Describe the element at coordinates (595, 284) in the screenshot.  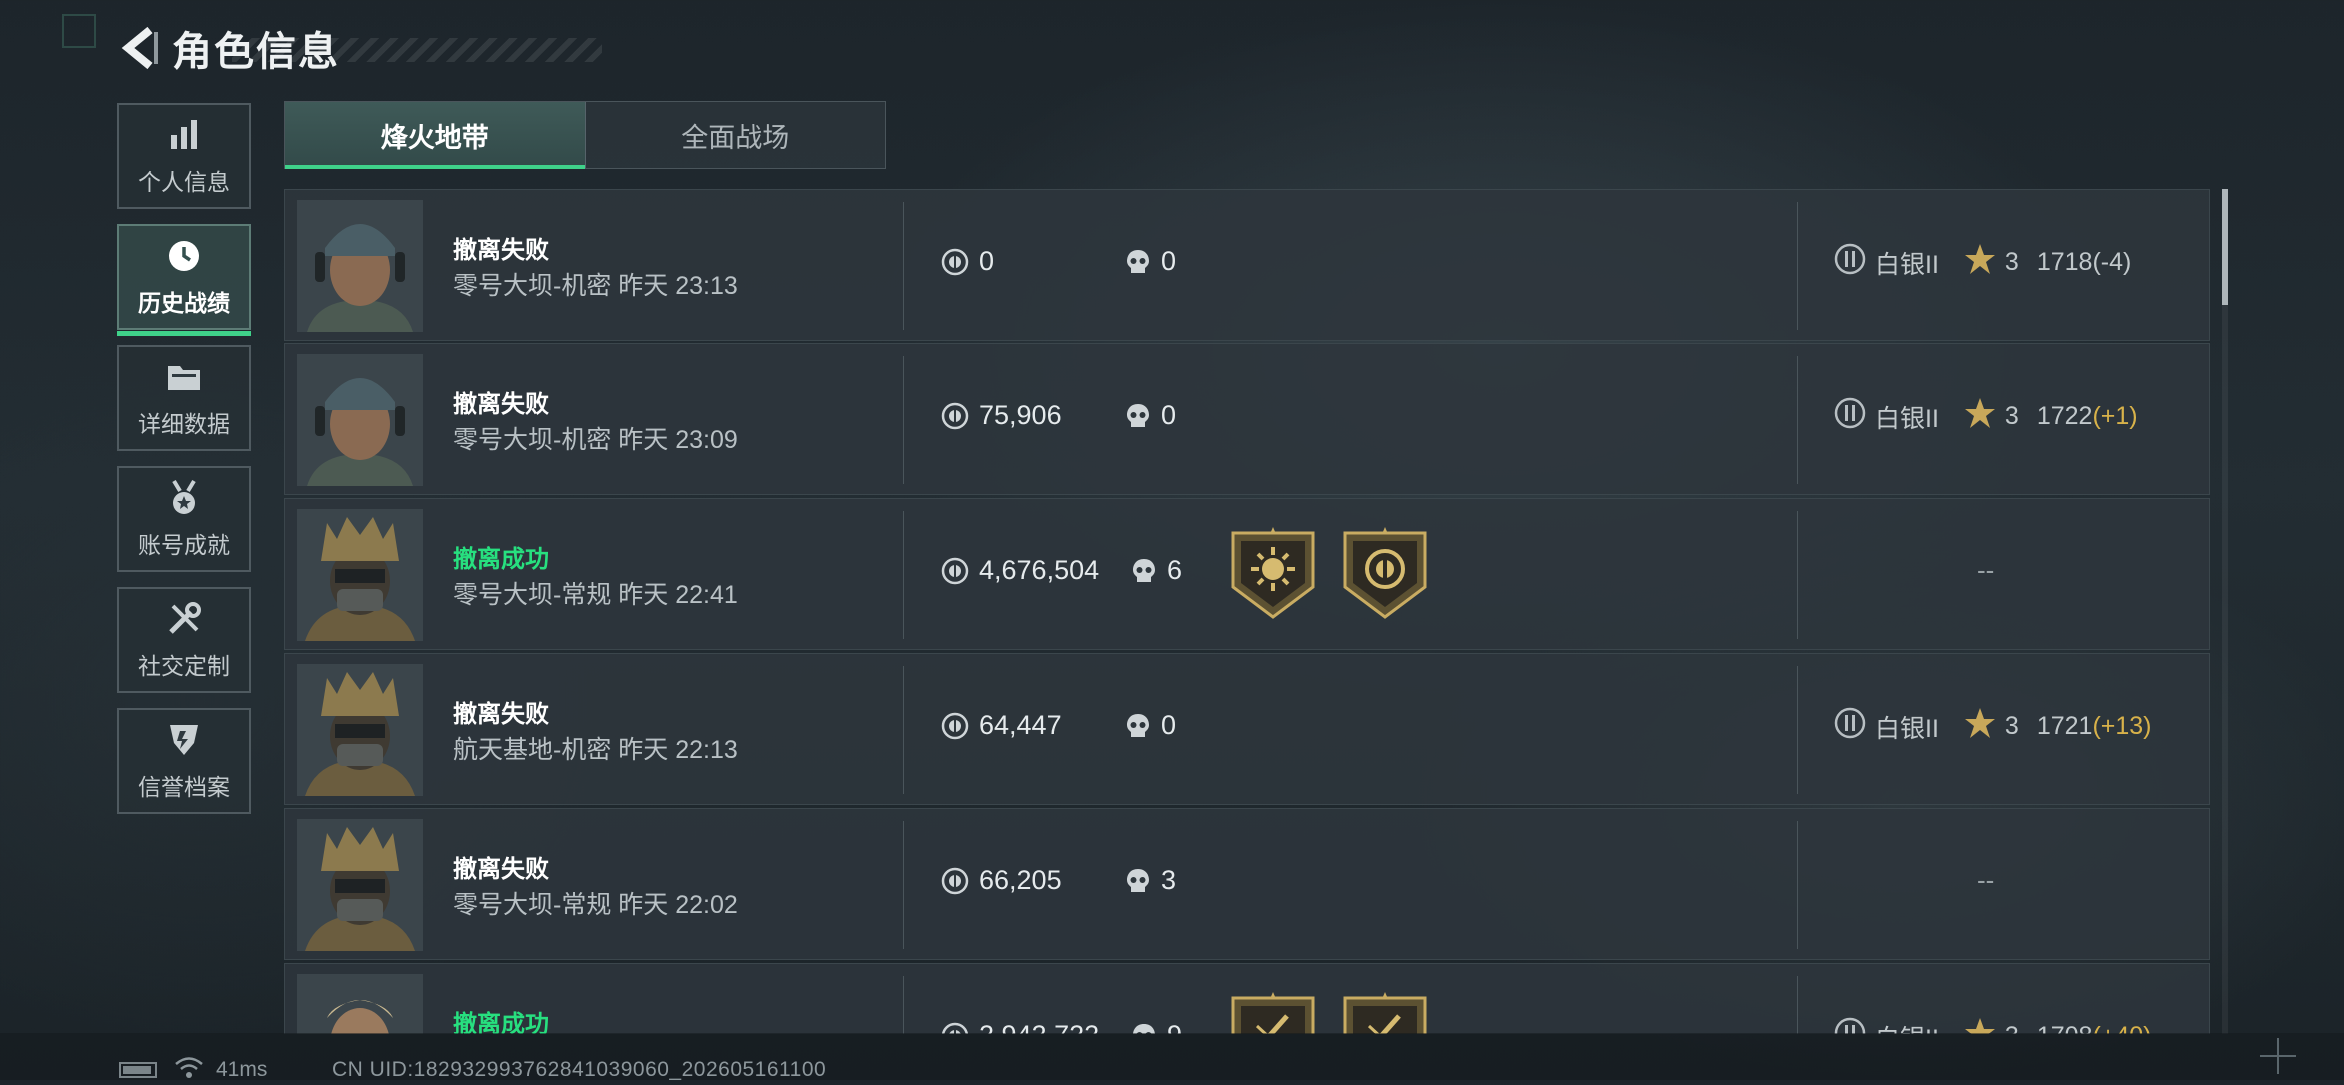
I see `match-info: 零号大坝-机密 昨天 23:13` at that location.